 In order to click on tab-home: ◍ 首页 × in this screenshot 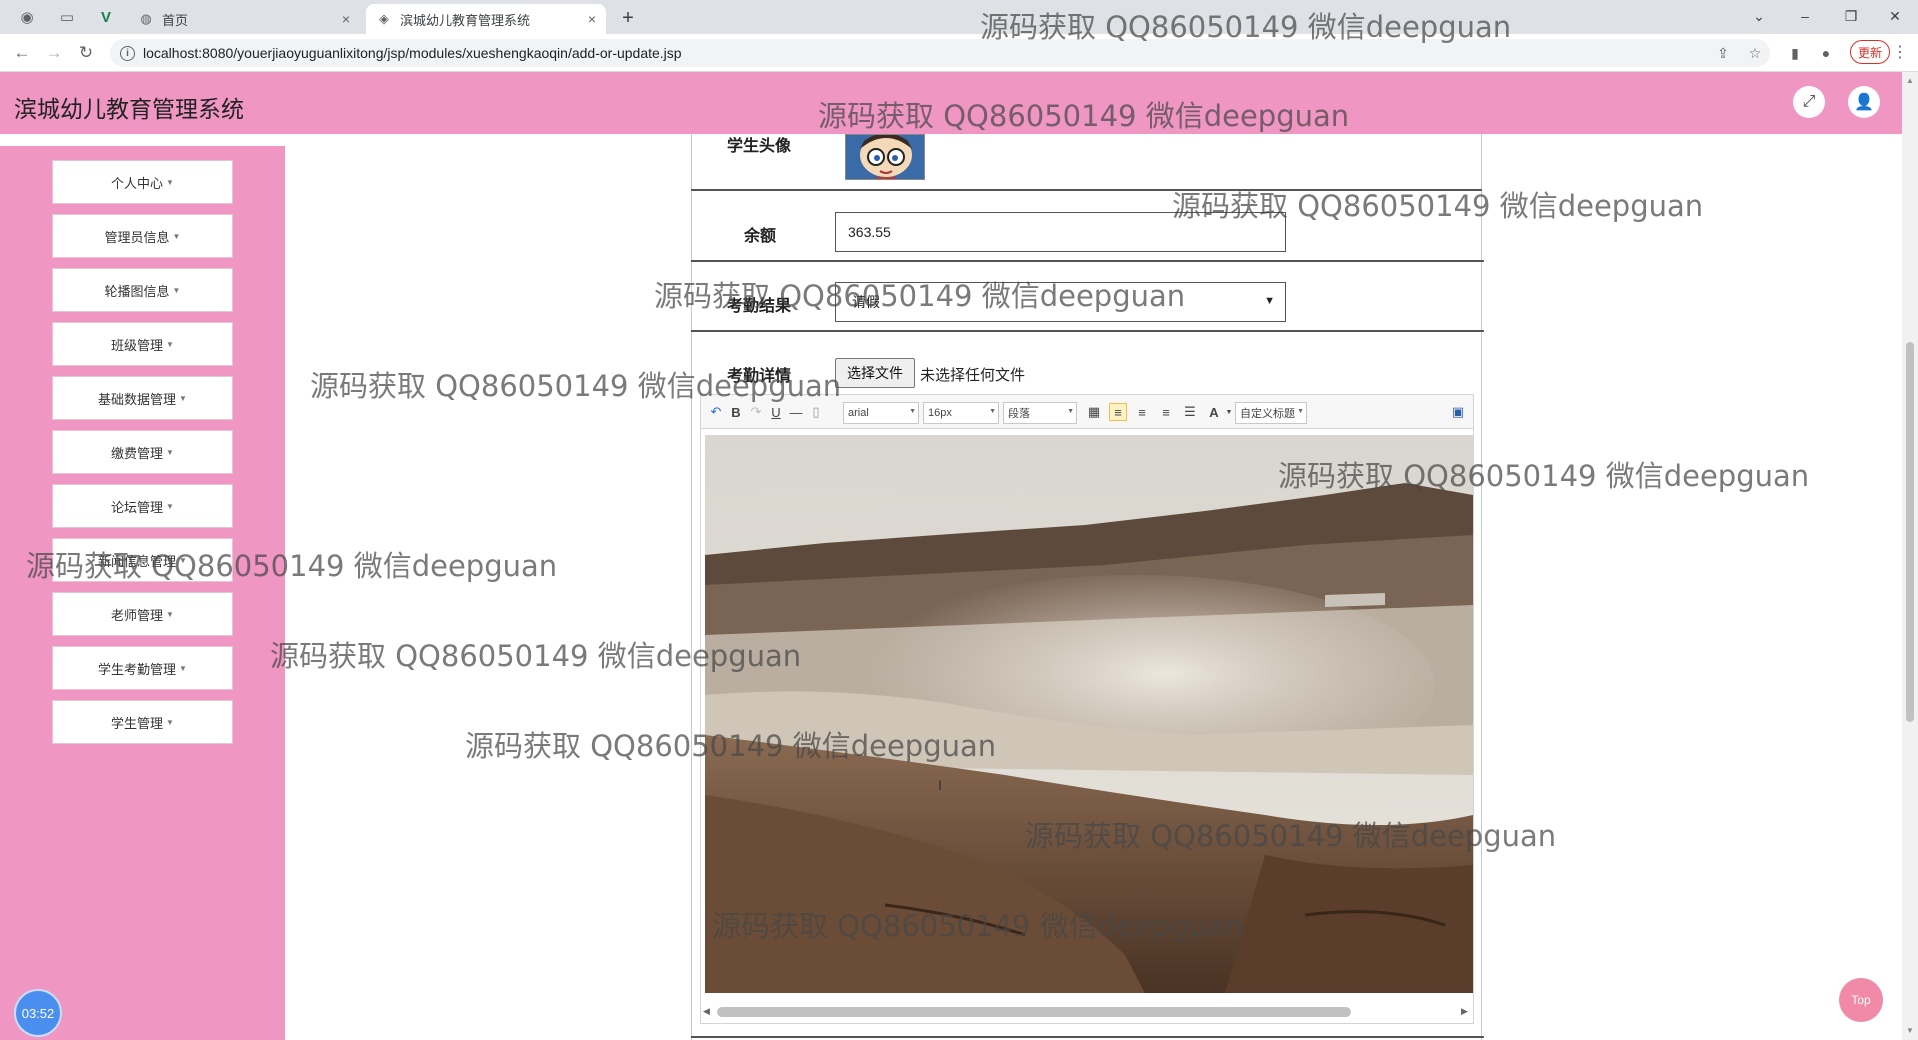, I will do `click(244, 19)`.